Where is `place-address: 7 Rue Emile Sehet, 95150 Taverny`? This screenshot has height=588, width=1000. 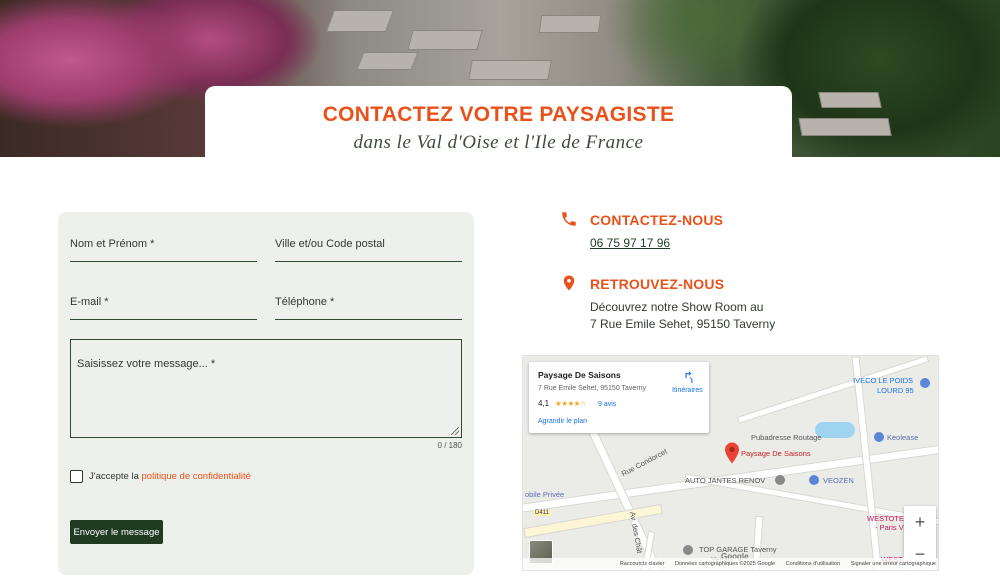
place-address: 7 Rue Emile Sehet, 95150 Taverny is located at coordinates (592, 388).